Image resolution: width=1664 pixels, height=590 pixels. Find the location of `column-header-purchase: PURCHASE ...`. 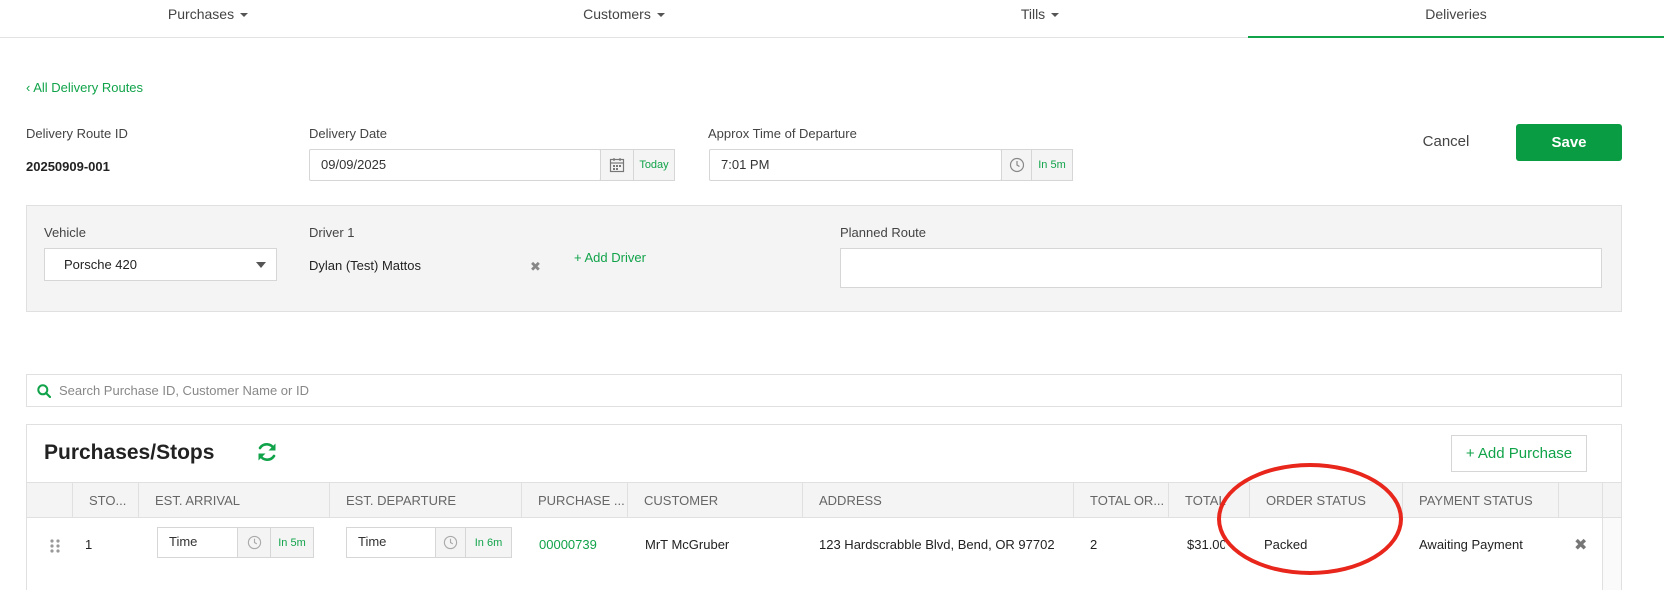

column-header-purchase: PURCHASE ... is located at coordinates (575, 500).